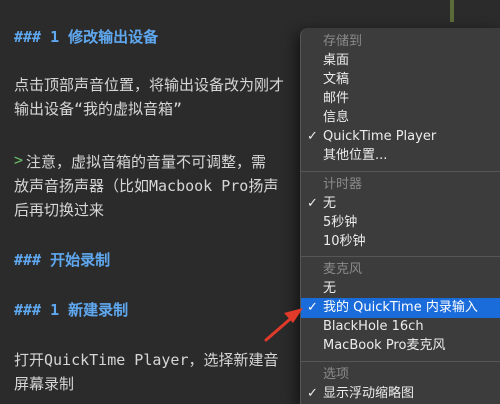  What do you see at coordinates (71, 310) in the screenshot?
I see `heading-new-recording: ### 1 新建录制` at bounding box center [71, 310].